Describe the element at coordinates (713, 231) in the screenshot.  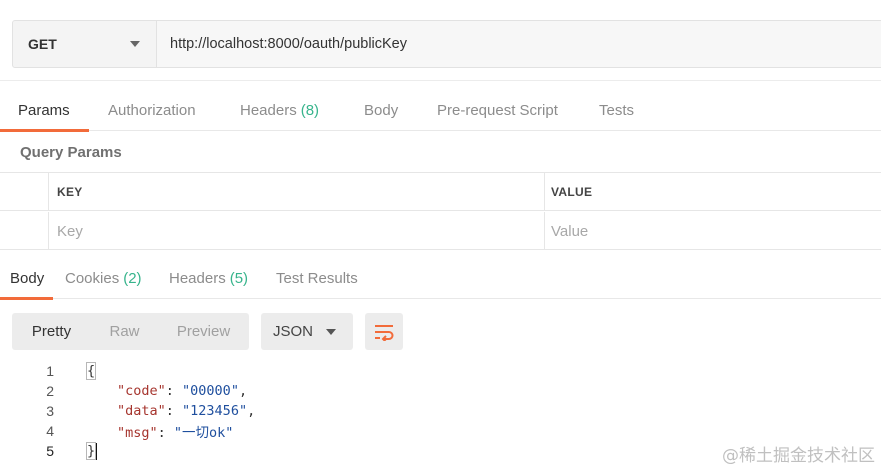
I see `value-input: Value` at that location.